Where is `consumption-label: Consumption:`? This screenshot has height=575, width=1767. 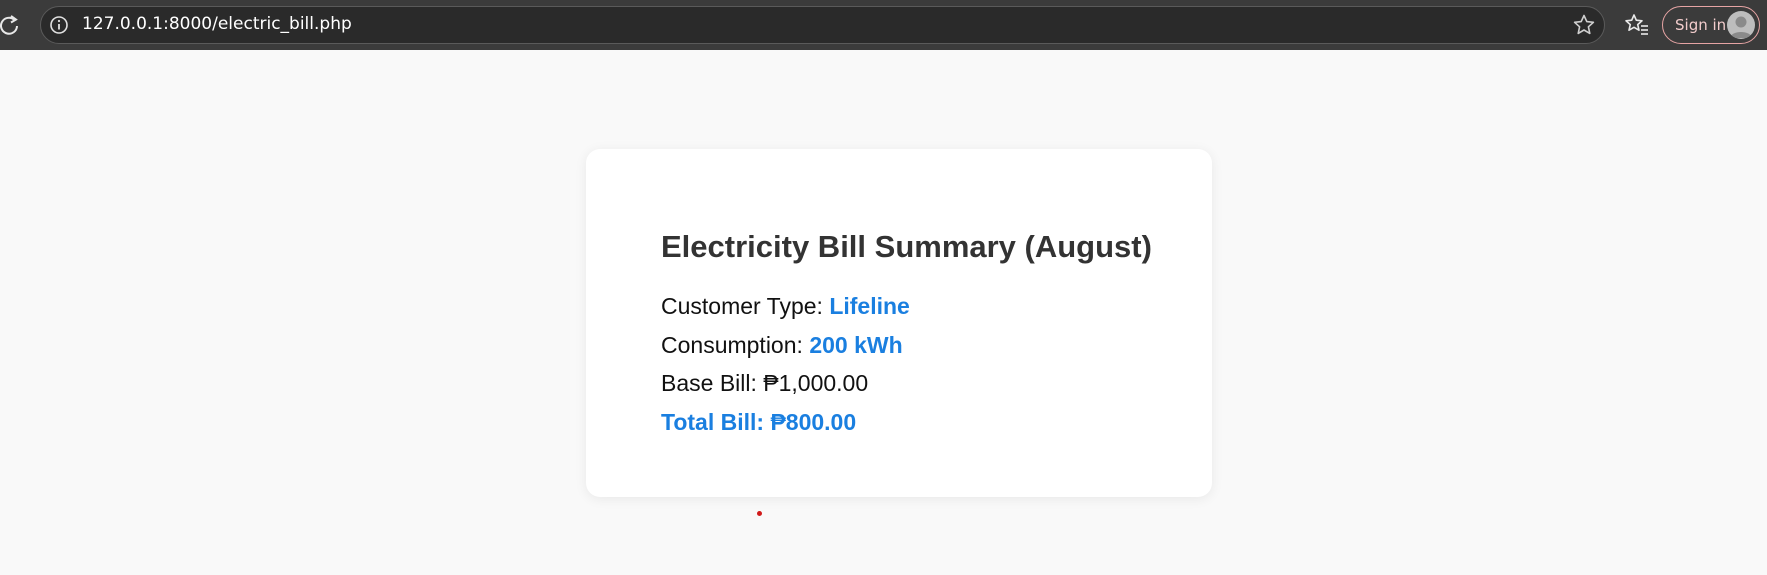 consumption-label: Consumption: is located at coordinates (732, 345).